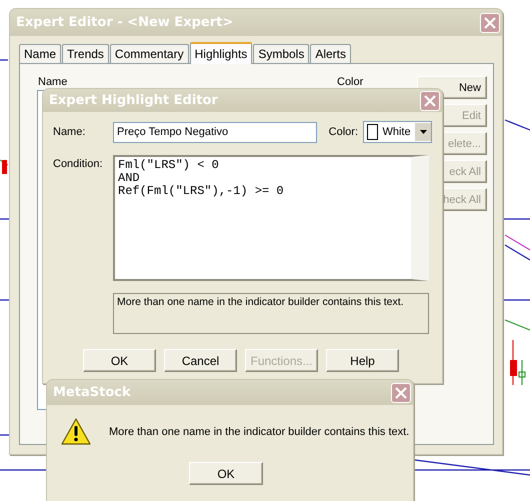 This screenshot has height=501, width=530. I want to click on tab: Trends, so click(85, 53).